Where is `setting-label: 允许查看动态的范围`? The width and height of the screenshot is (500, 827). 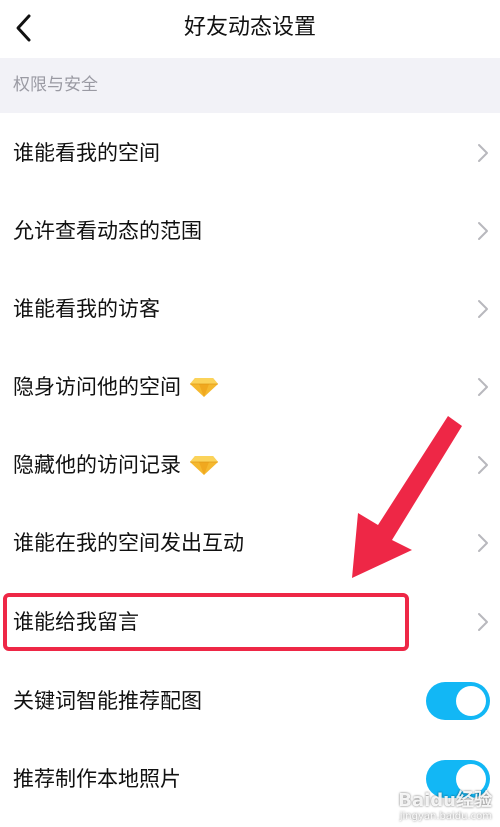 setting-label: 允许查看动态的范围 is located at coordinates (107, 231).